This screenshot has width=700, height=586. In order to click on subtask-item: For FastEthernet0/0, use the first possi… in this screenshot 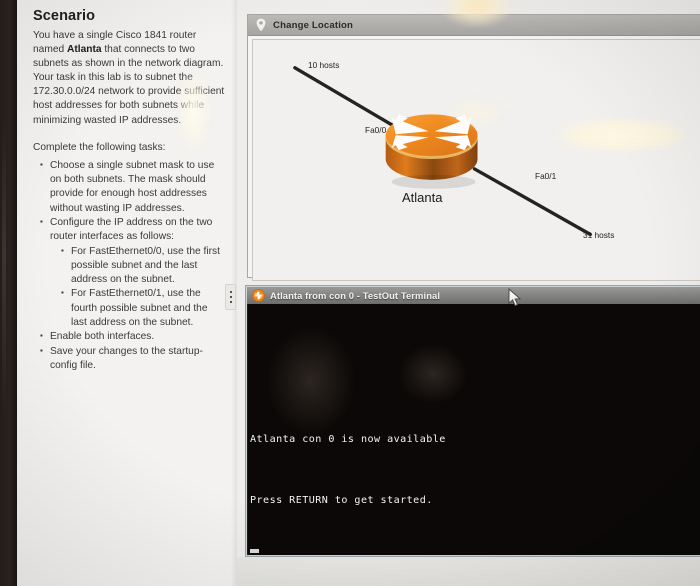, I will do `click(143, 266)`.